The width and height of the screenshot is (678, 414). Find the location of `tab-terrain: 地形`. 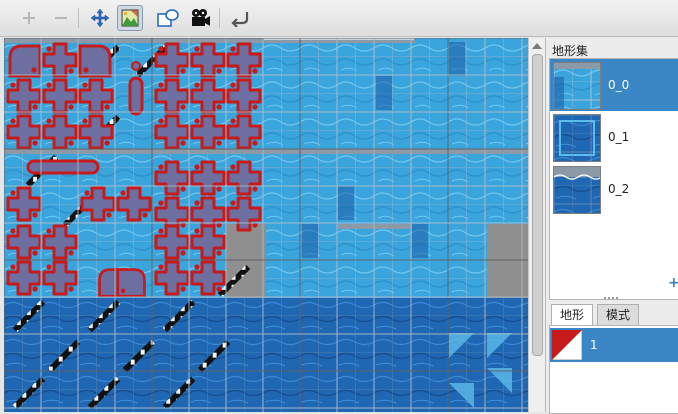

tab-terrain: 地形 is located at coordinates (572, 315).